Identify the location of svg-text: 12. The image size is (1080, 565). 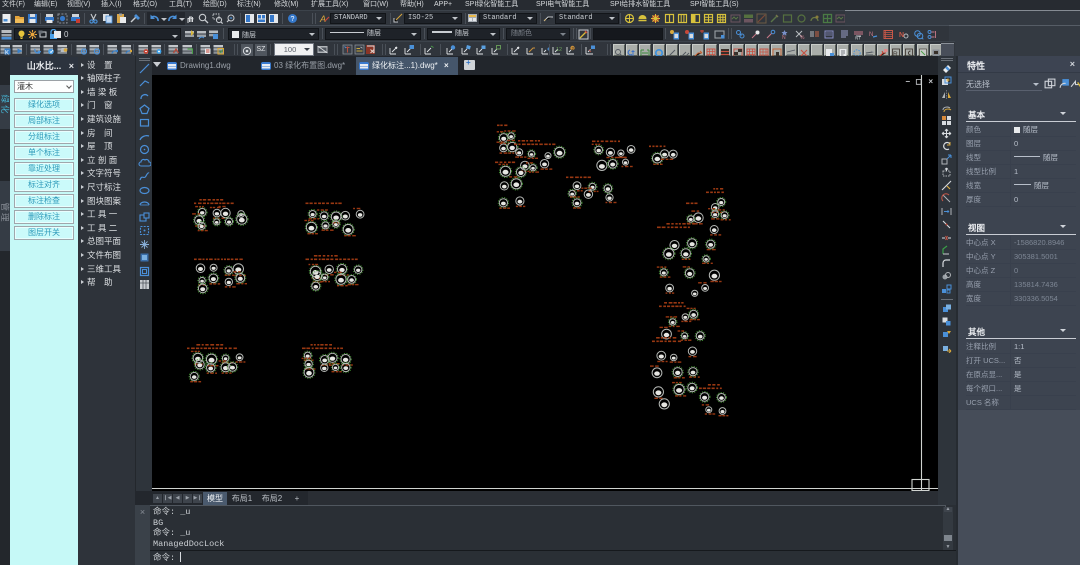
(559, 50).